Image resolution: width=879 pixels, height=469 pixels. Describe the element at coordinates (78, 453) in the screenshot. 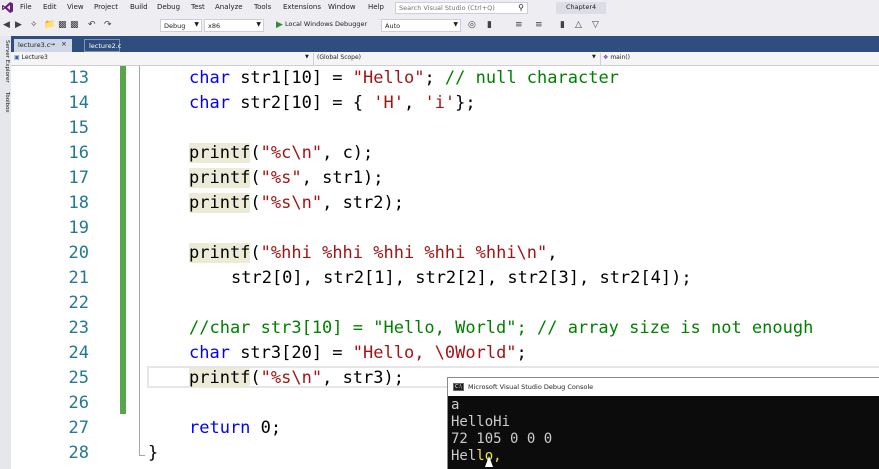

I see `line-number: 28` at that location.